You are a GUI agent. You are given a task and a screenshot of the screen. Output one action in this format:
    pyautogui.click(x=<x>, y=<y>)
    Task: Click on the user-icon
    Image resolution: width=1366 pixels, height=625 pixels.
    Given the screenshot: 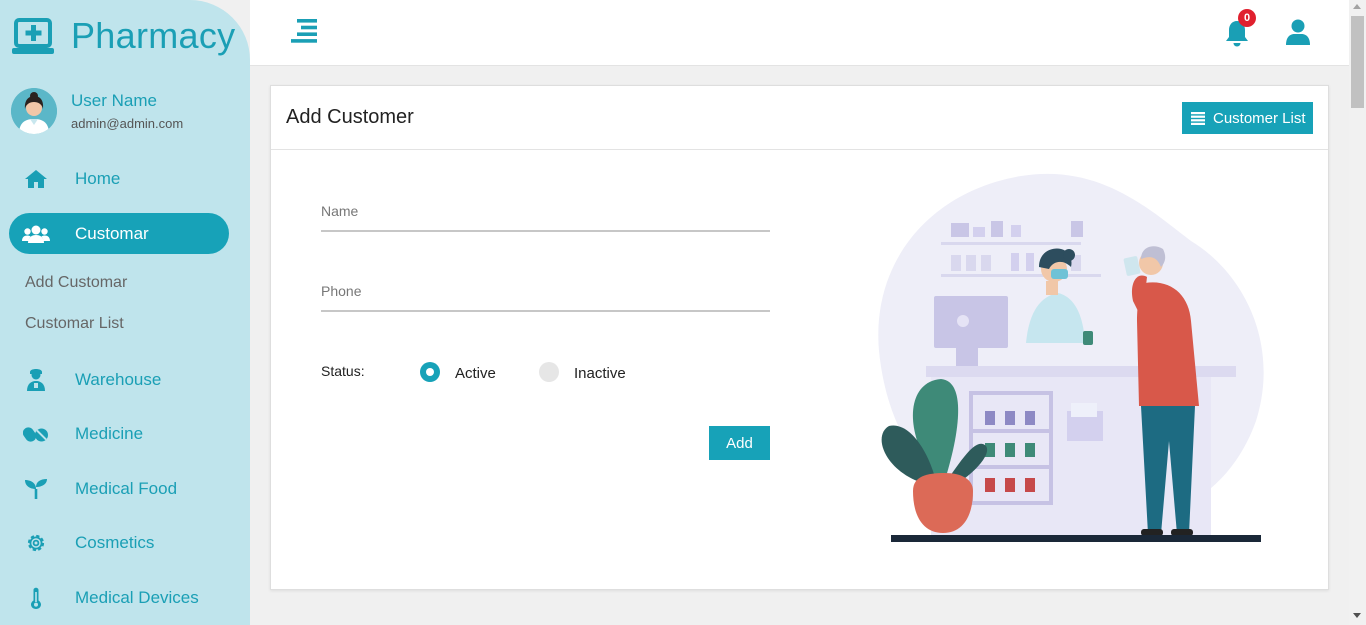 What is the action you would take?
    pyautogui.click(x=1298, y=32)
    